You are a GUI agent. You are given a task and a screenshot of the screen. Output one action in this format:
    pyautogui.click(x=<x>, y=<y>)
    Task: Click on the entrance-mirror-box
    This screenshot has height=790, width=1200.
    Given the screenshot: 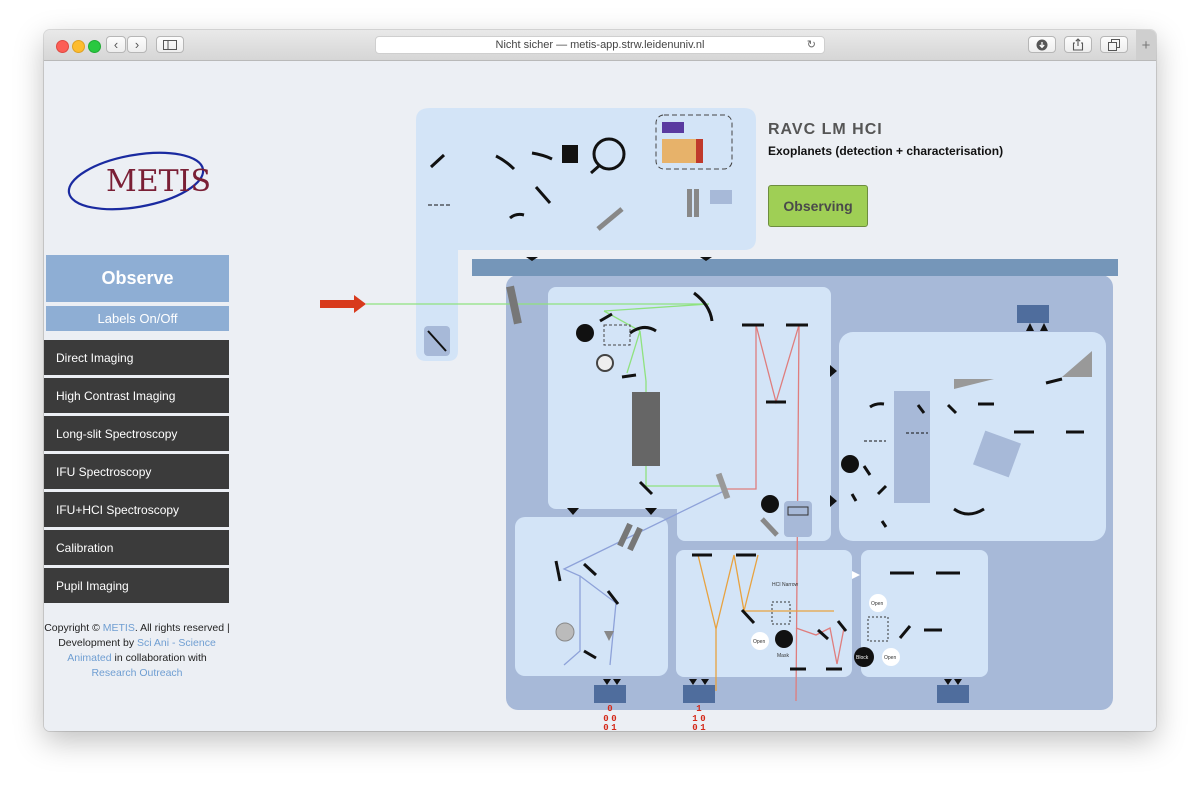 What is the action you would take?
    pyautogui.click(x=437, y=341)
    